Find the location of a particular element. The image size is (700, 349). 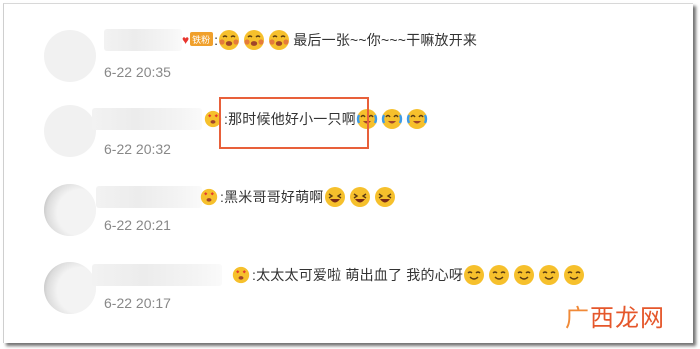

fan-badge: 铁粉 is located at coordinates (202, 39).